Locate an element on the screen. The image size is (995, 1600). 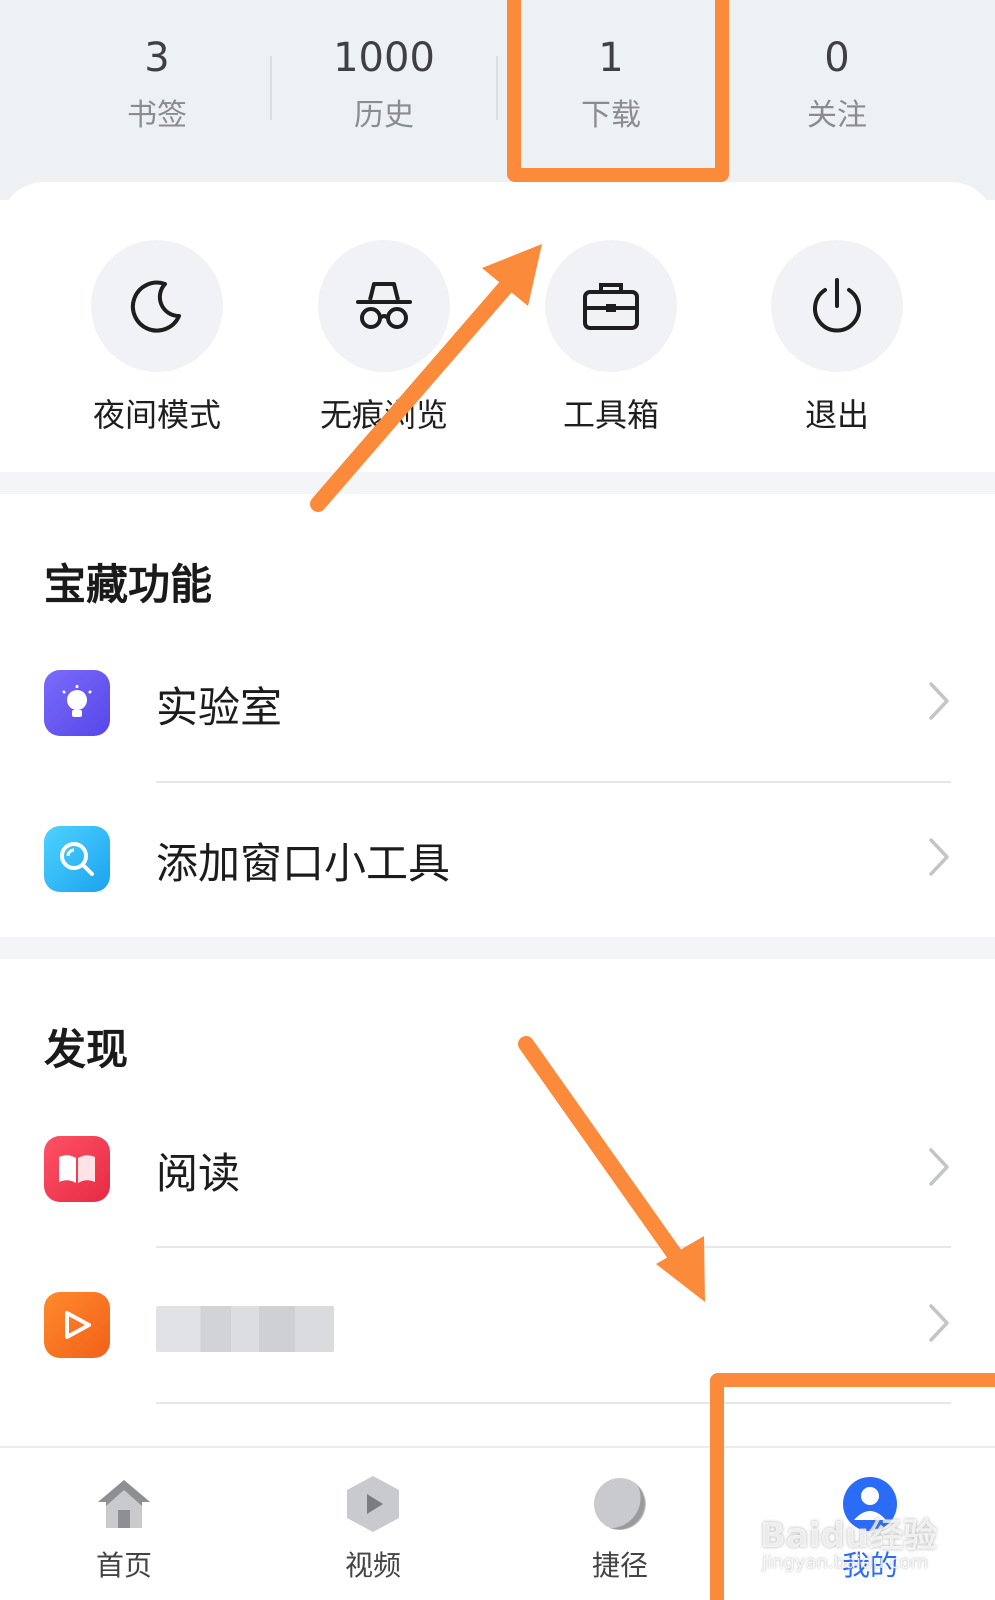
stat-following-label: 关注 is located at coordinates (837, 115).